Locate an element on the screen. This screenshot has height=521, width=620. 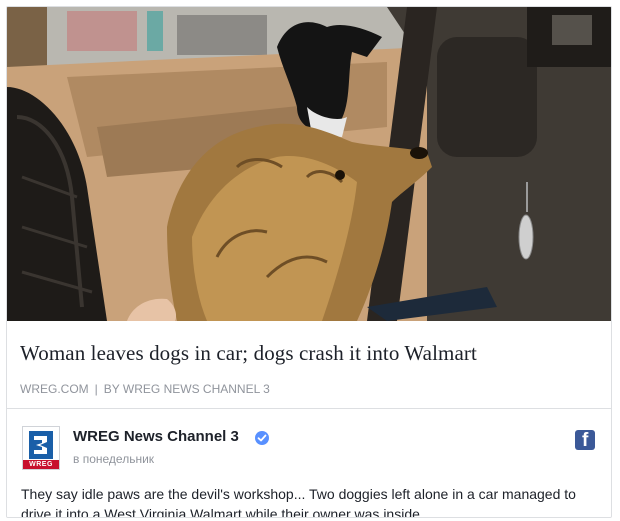
wreg-logo-icon is located at coordinates (41, 445).